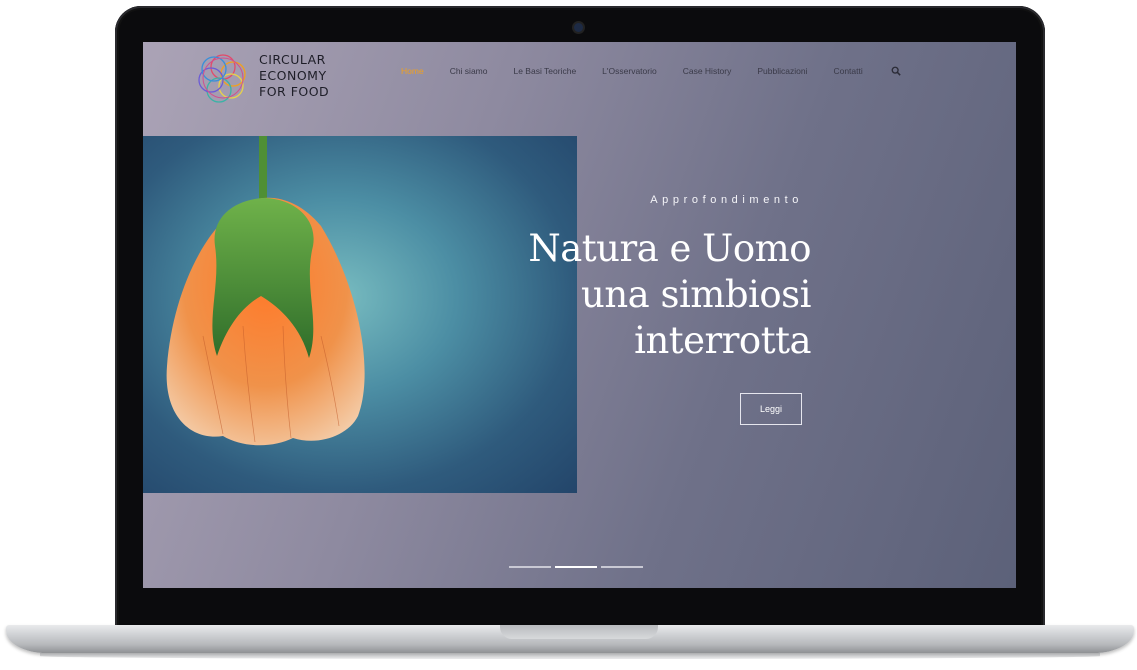  Describe the element at coordinates (771, 409) in the screenshot. I see `read-more-button: Leggi` at that location.